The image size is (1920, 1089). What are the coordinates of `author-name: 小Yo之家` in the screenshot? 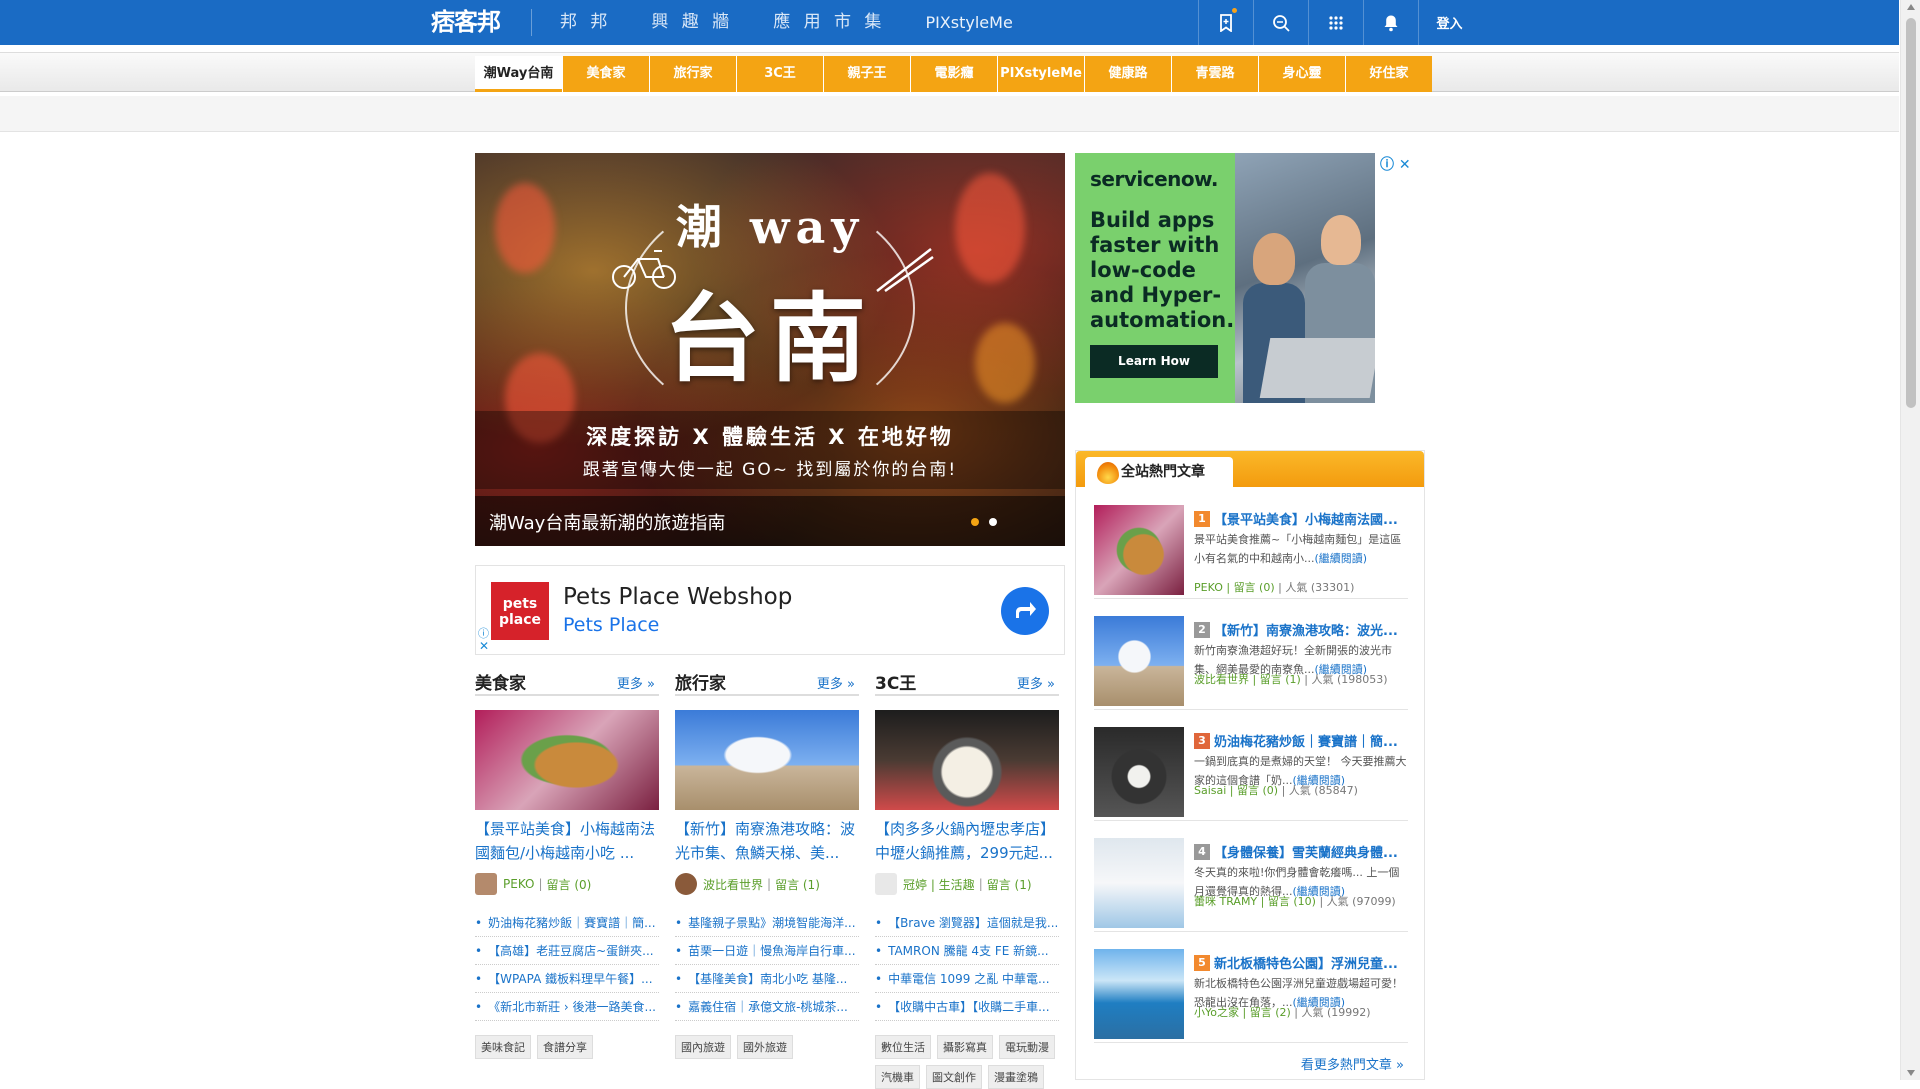 It's located at (1216, 1012).